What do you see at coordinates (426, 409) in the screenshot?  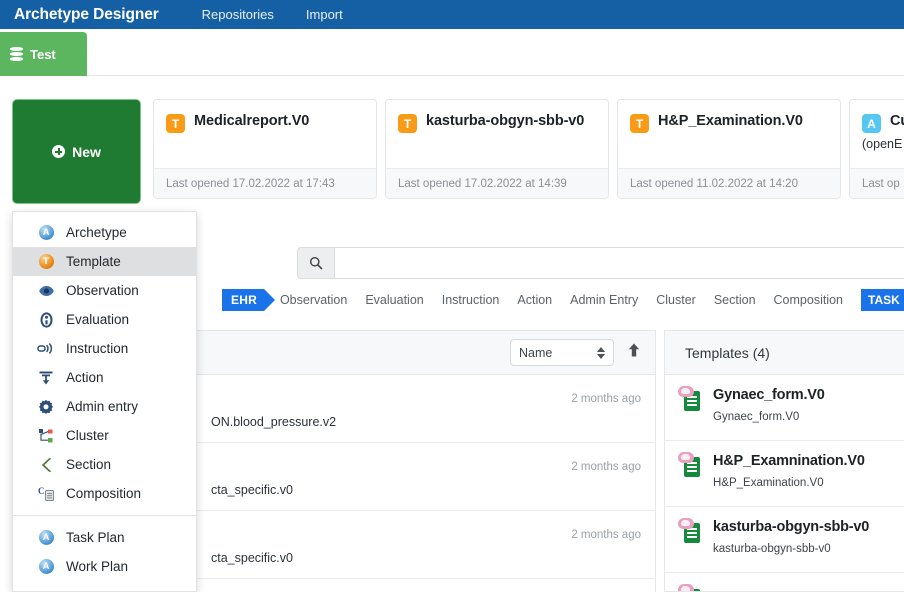 I see `table-row: 2 months ago ON.blood_pressure.v2` at bounding box center [426, 409].